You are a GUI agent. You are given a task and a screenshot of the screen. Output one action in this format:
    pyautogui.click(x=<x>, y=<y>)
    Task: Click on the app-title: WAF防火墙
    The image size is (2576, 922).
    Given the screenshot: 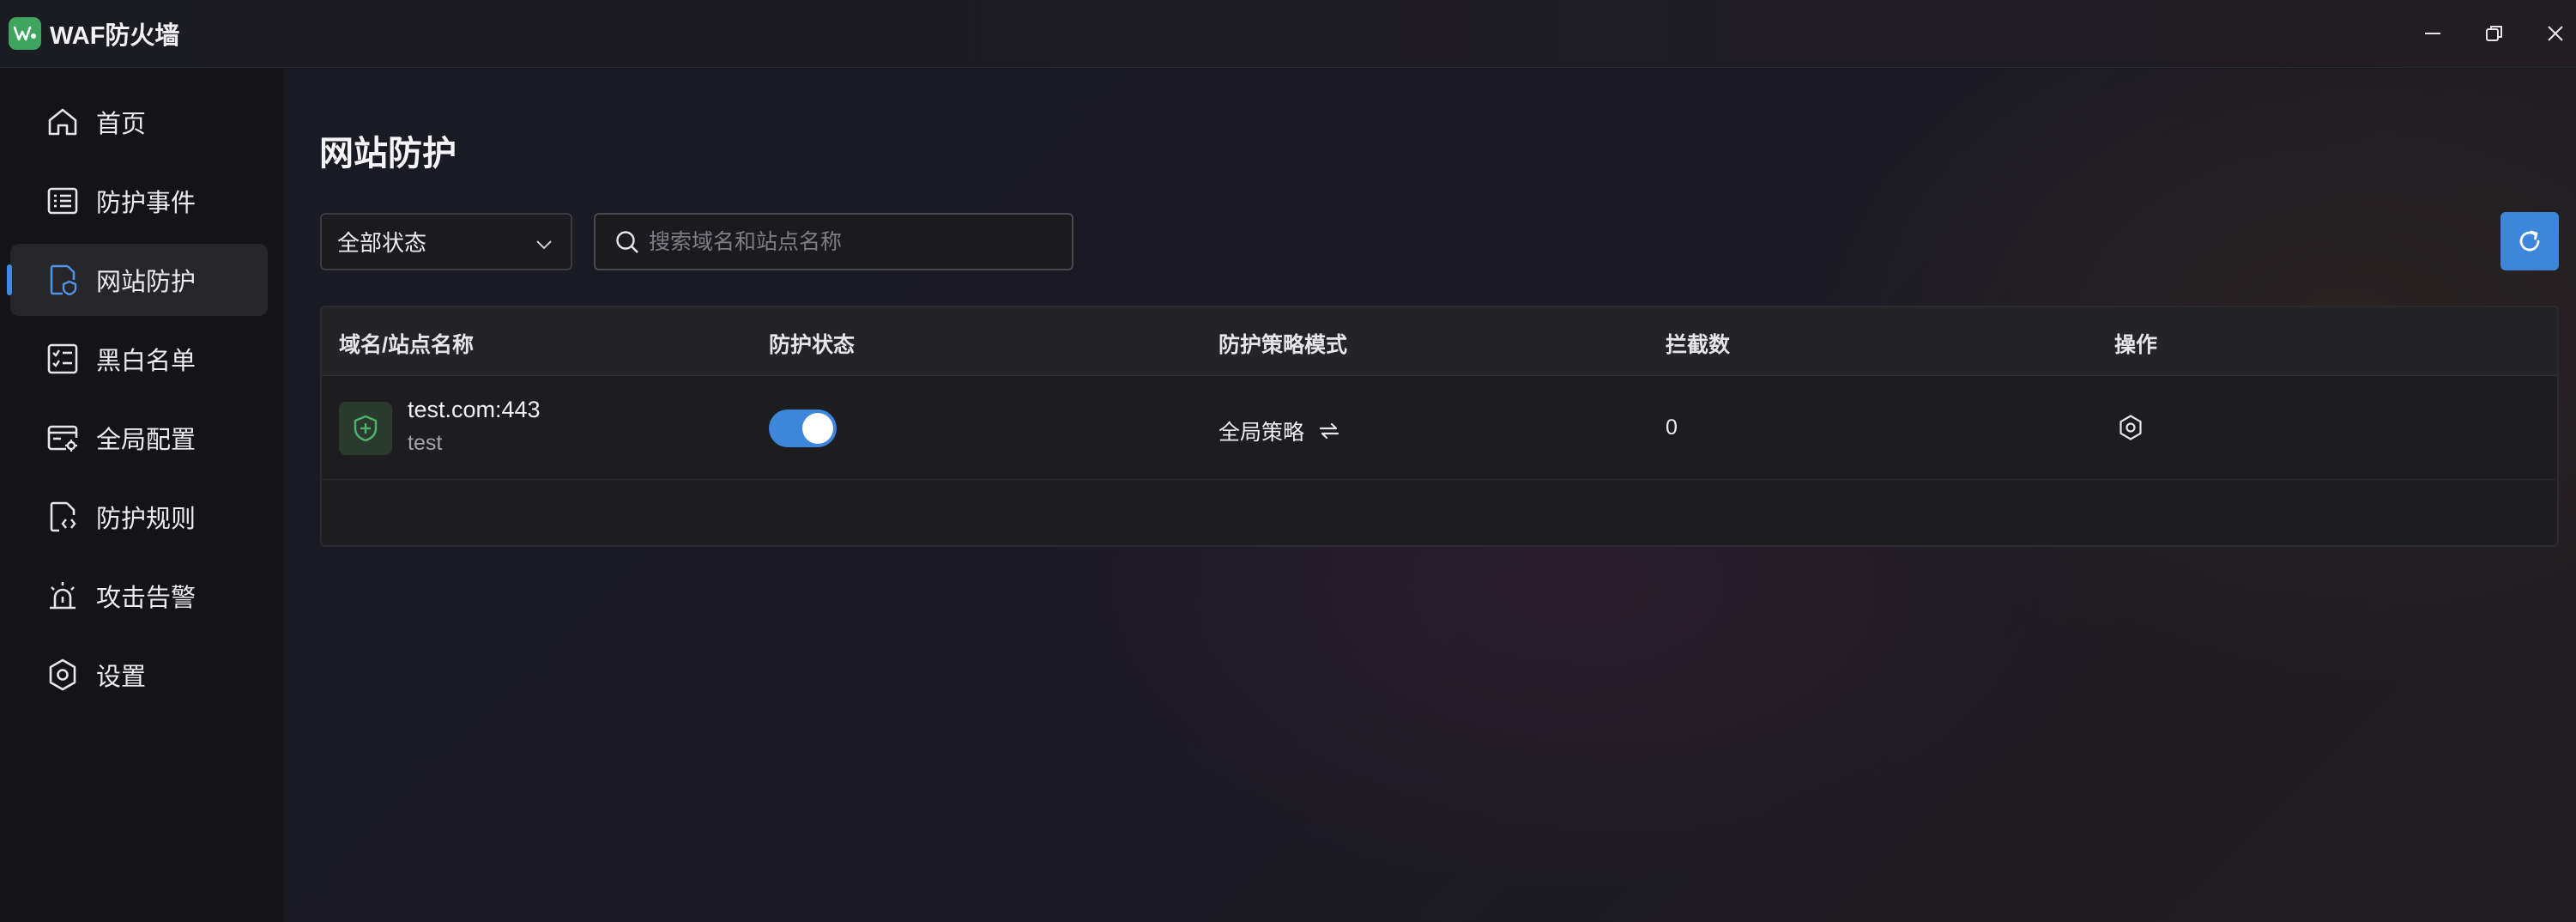 What is the action you would take?
    pyautogui.click(x=115, y=36)
    